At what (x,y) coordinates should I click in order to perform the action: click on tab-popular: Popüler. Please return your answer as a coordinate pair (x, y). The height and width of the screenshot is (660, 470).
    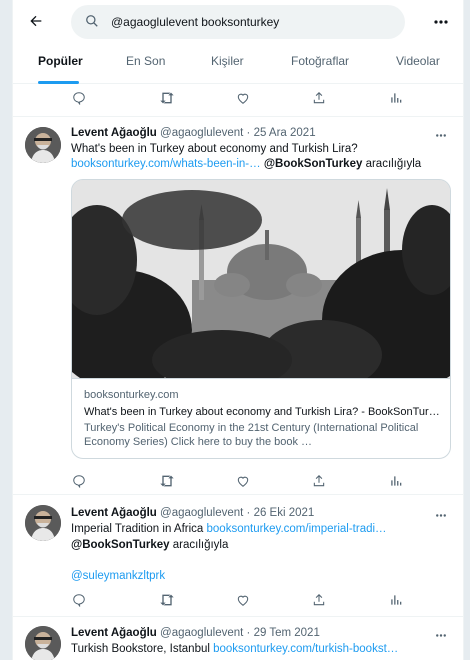
    Looking at the image, I should click on (60, 61).